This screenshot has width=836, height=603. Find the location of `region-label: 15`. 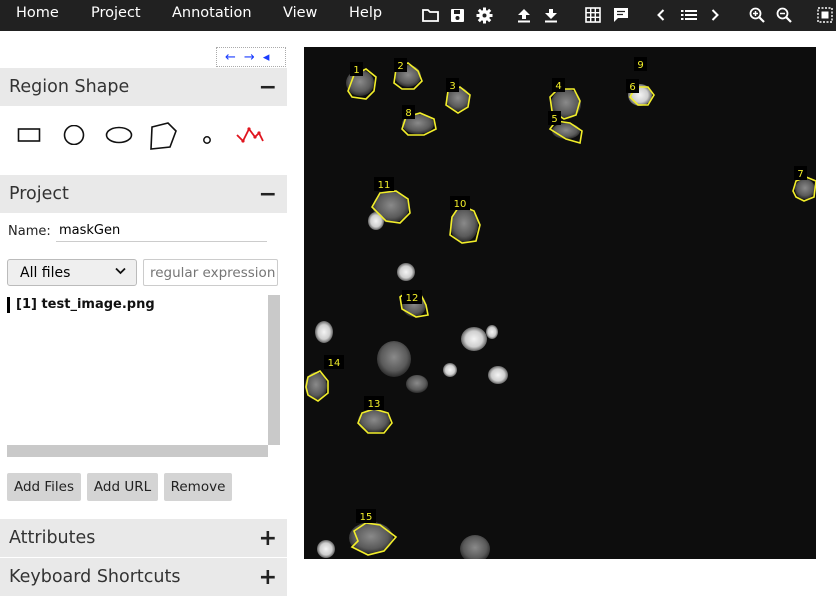

region-label: 15 is located at coordinates (366, 517).